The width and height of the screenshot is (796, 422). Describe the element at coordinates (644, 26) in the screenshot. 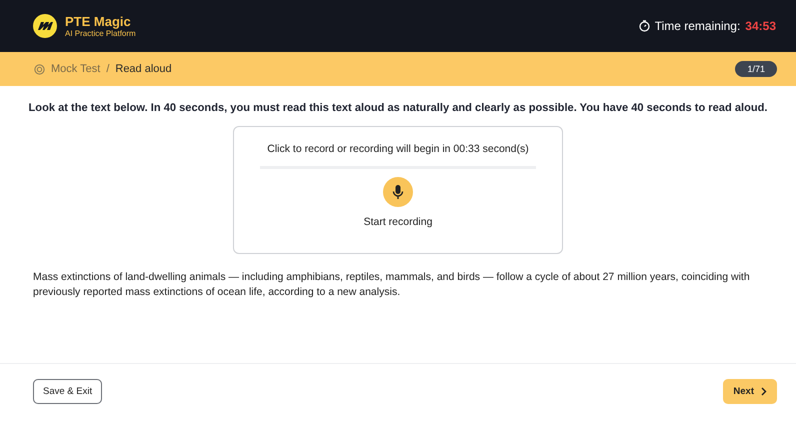

I see `stopwatch-icon` at that location.